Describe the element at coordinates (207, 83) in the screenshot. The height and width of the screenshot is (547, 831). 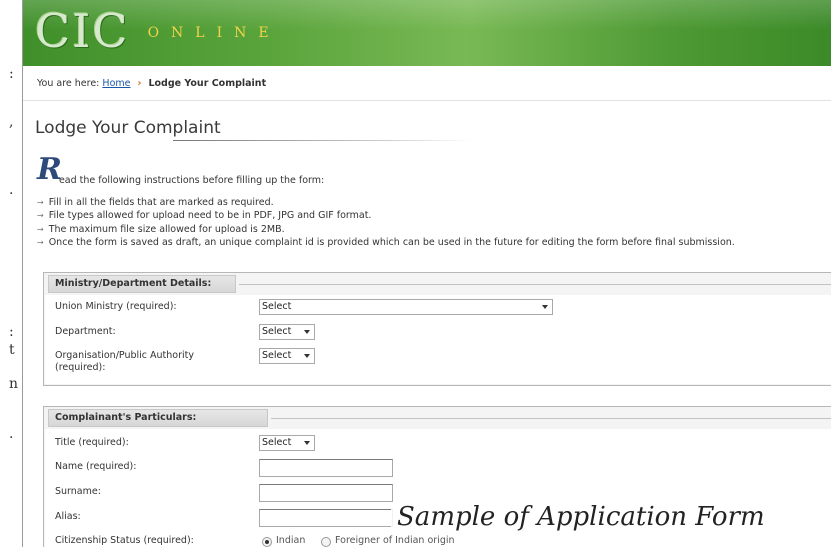
I see `breadcrumb-current: Lodge Your Complaint` at that location.